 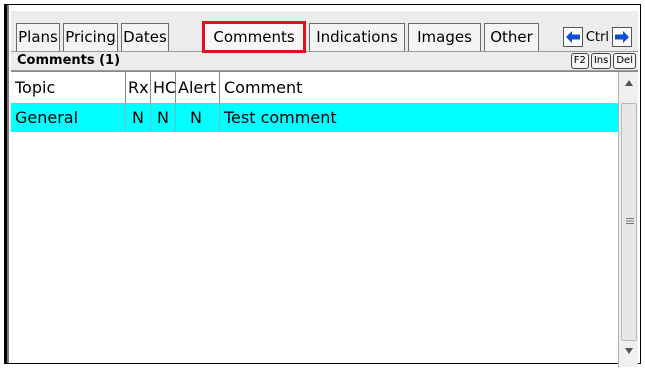 I want to click on cell-rx: N, so click(x=138, y=117).